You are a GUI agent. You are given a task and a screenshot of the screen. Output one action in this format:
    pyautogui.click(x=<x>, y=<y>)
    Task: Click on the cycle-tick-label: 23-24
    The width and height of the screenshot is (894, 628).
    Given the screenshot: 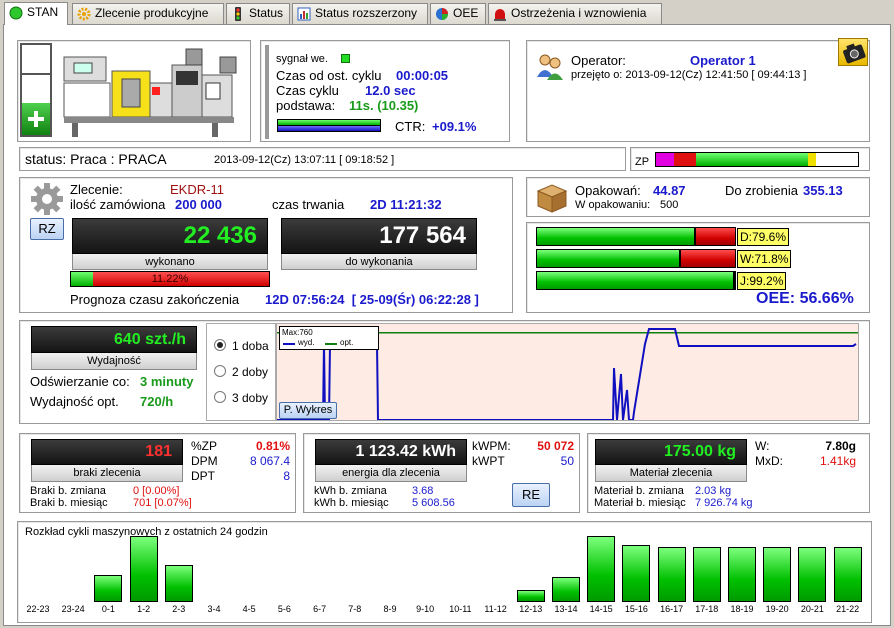 What is the action you would take?
    pyautogui.click(x=73, y=609)
    